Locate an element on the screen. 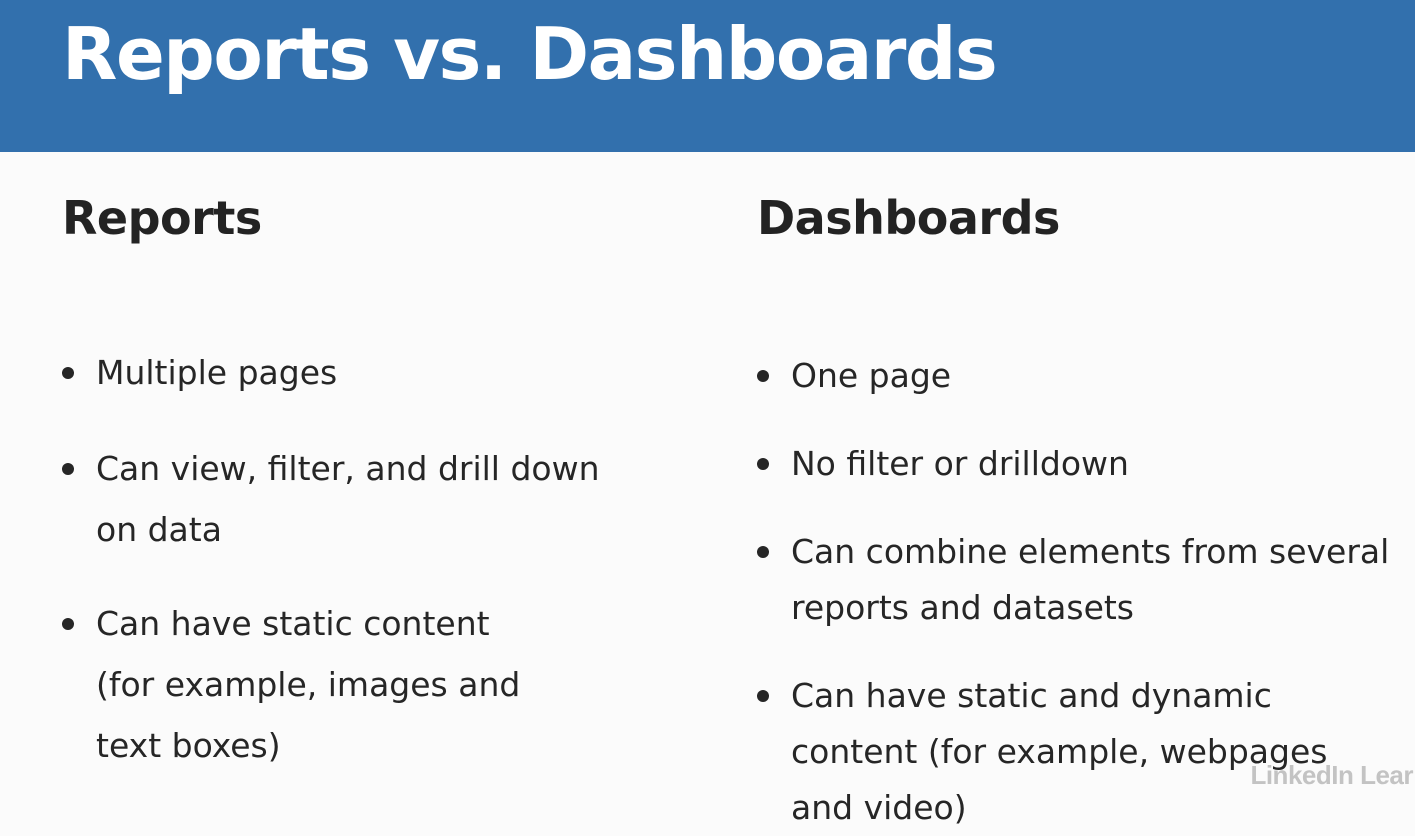  linkedin-learning-watermark: LinkedIn Lear is located at coordinates (1331, 775).